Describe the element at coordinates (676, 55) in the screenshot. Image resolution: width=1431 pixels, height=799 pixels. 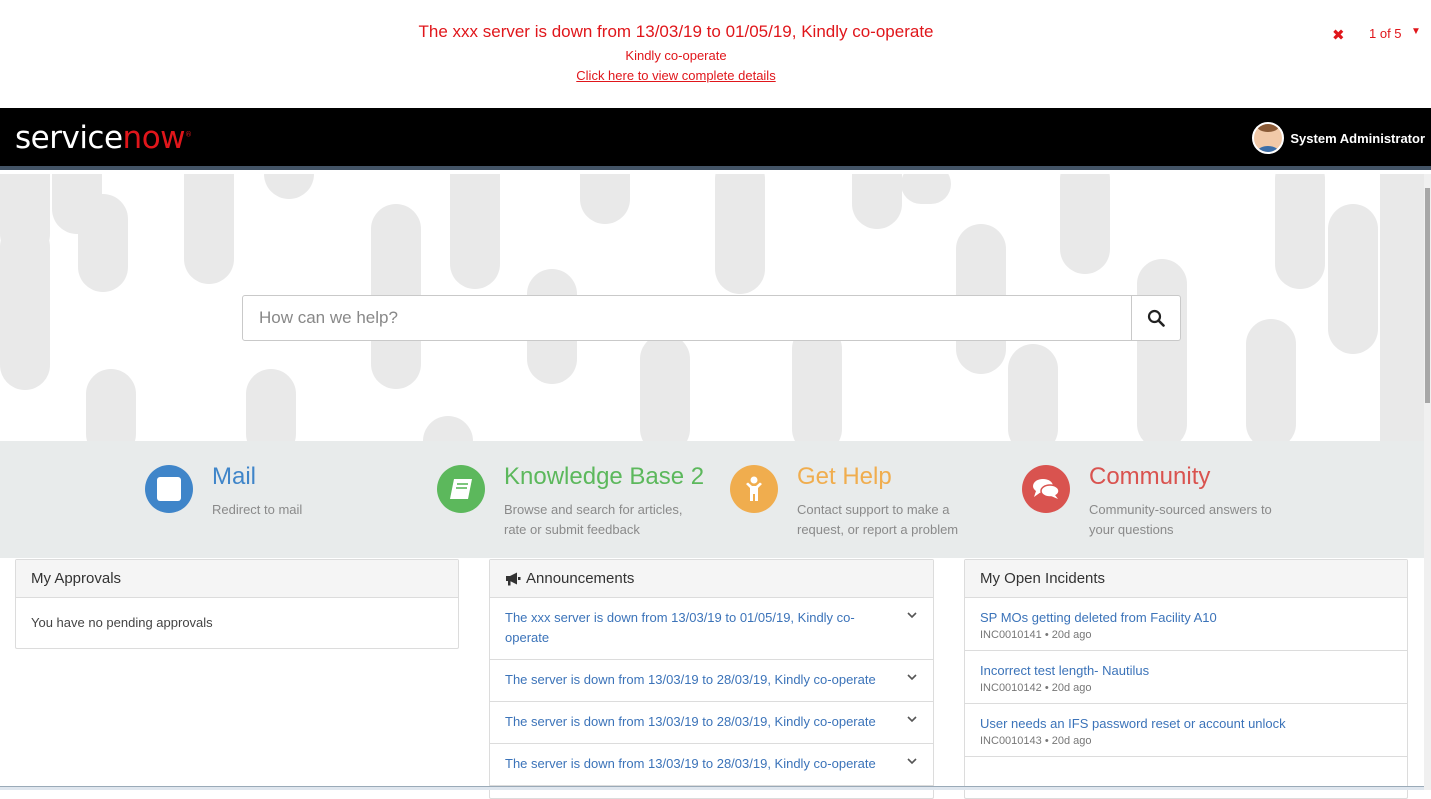
I see `banner-subtitle: Kindly co-operate` at that location.